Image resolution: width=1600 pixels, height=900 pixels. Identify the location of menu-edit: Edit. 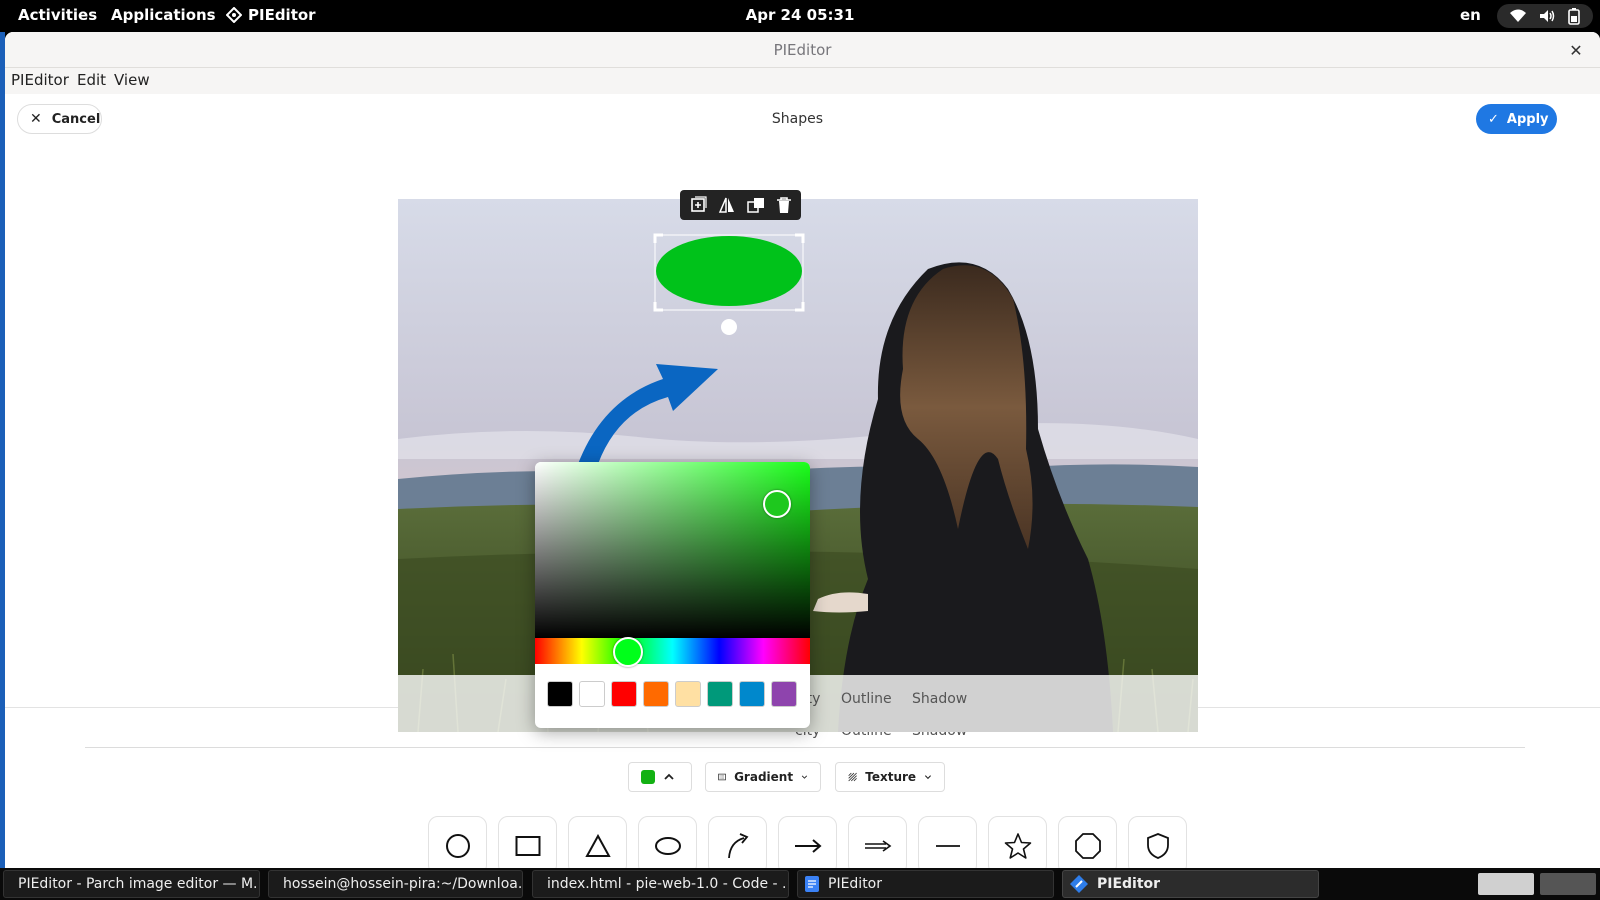
(91, 80).